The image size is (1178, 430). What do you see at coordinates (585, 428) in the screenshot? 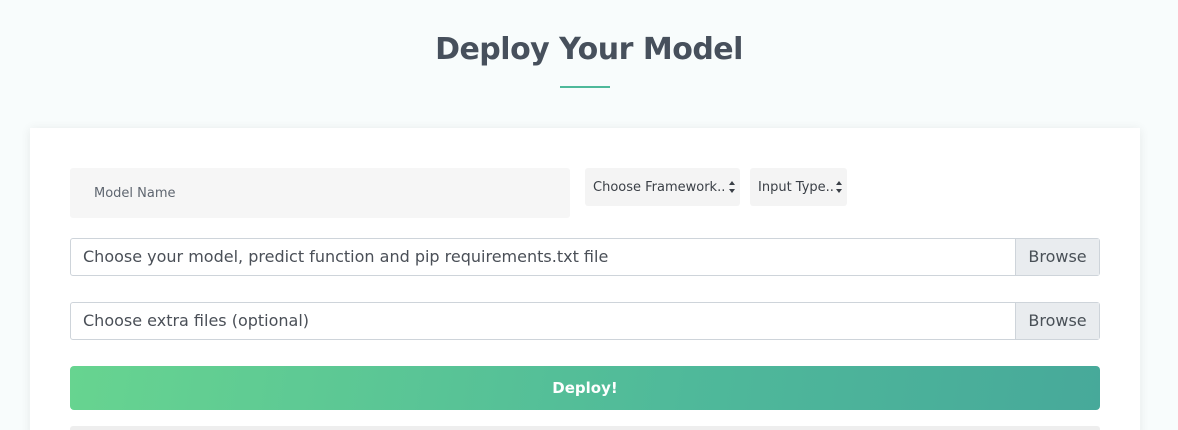
I see `next-section-edge` at bounding box center [585, 428].